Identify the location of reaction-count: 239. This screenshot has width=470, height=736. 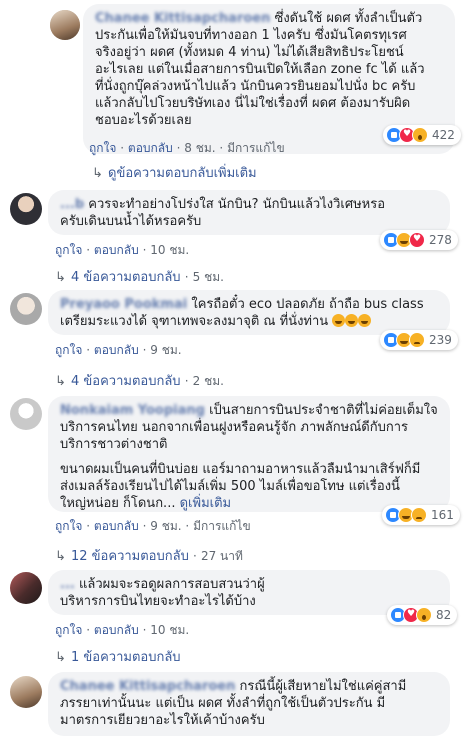
(440, 340).